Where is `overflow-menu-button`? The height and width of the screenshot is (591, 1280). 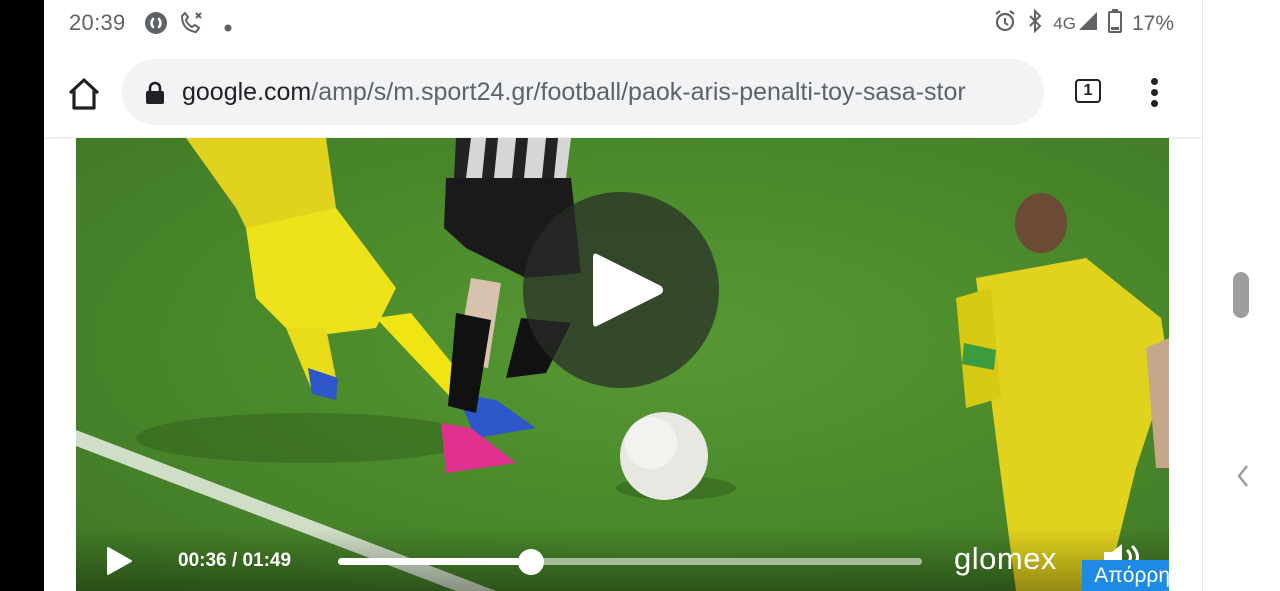 overflow-menu-button is located at coordinates (1154, 93).